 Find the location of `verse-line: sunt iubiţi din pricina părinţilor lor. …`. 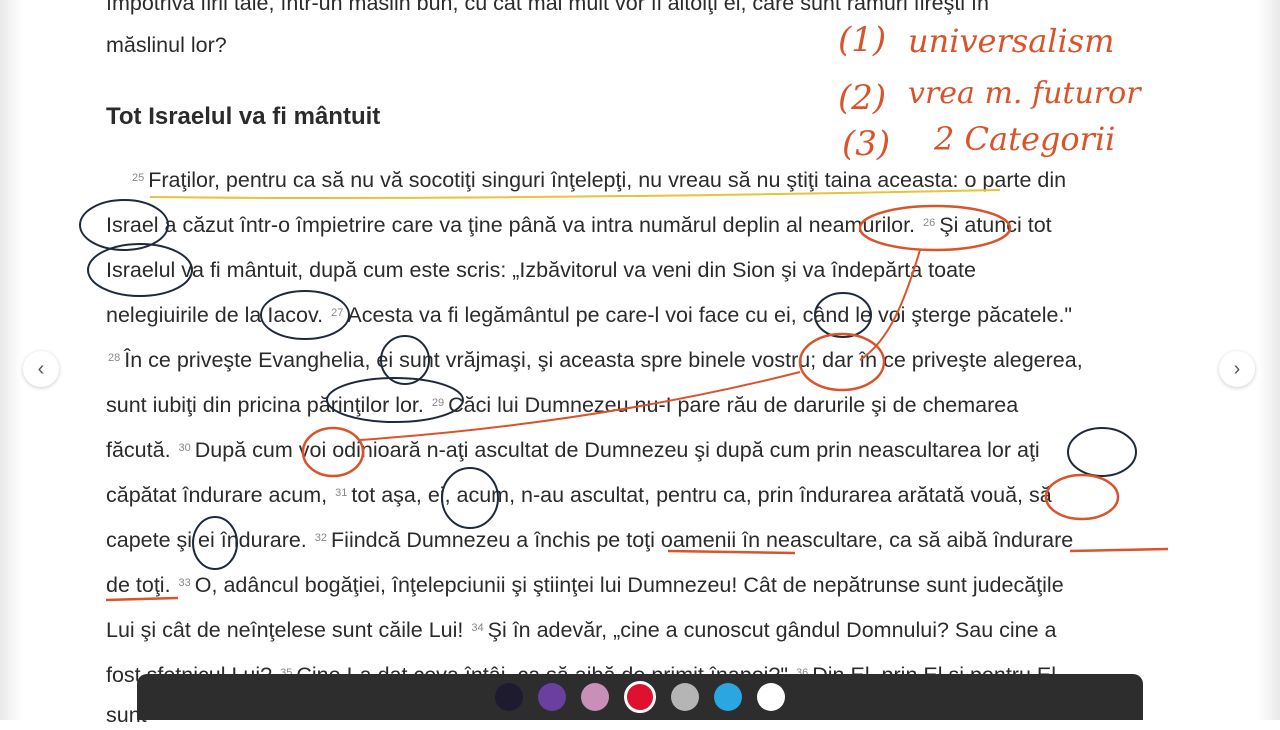

verse-line: sunt iubiţi din pricina părinţilor lor. … is located at coordinates (562, 405).